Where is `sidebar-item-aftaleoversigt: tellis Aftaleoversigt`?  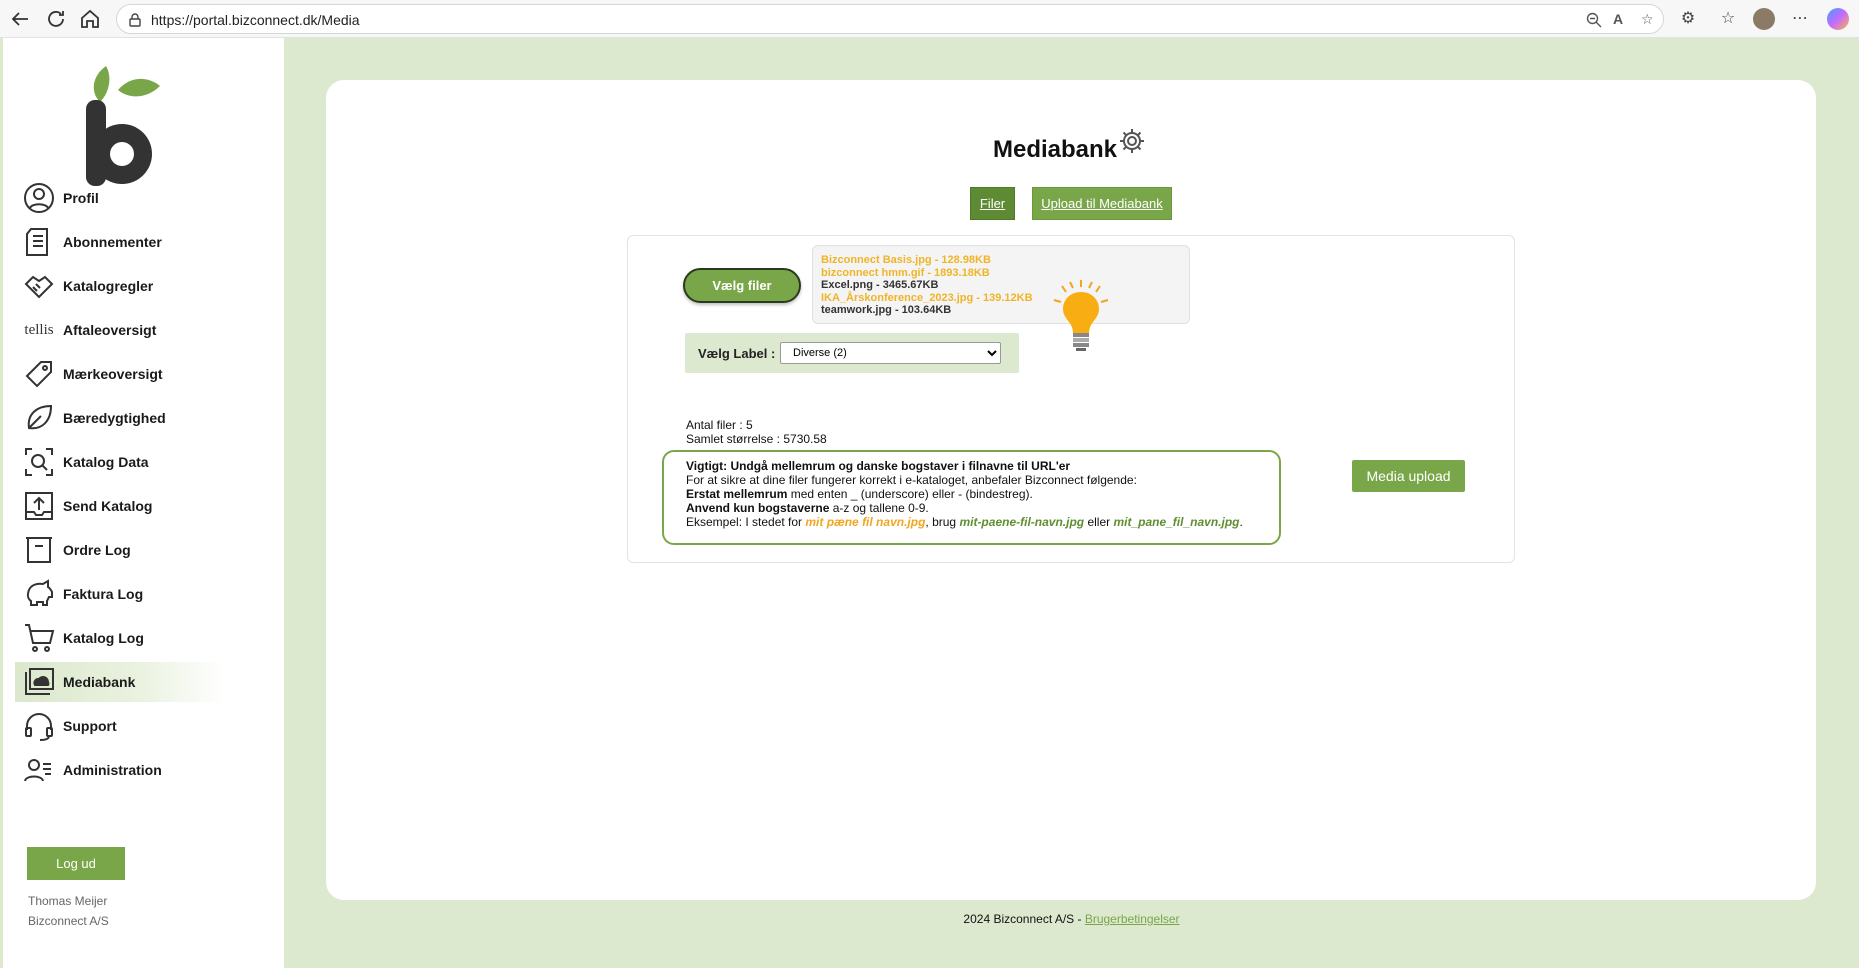
sidebar-item-aftaleoversigt: tellis Aftaleoversigt is located at coordinates (120, 330).